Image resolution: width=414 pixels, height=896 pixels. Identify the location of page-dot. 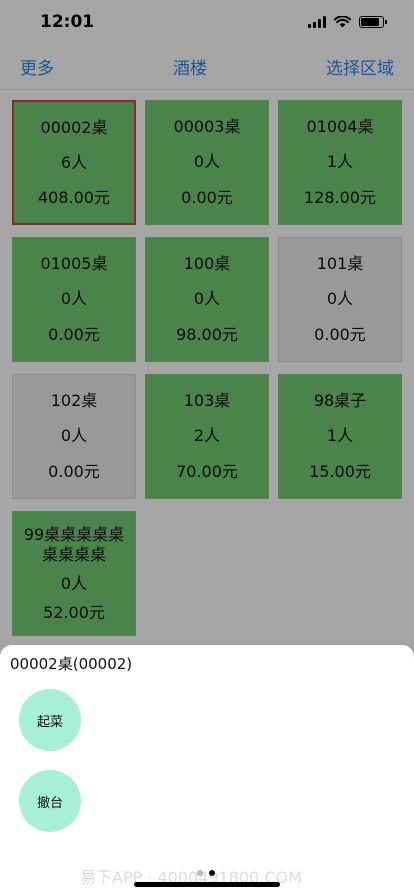
(200, 873).